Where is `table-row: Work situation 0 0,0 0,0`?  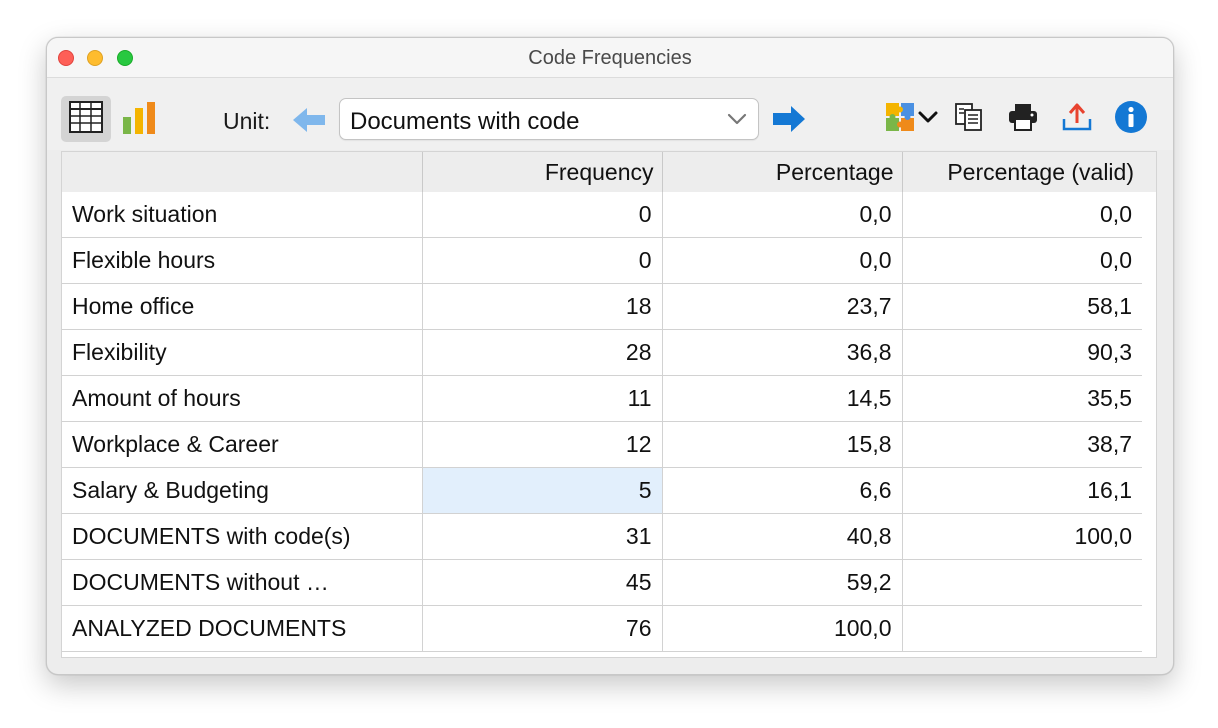
table-row: Work situation 0 0,0 0,0 is located at coordinates (602, 215).